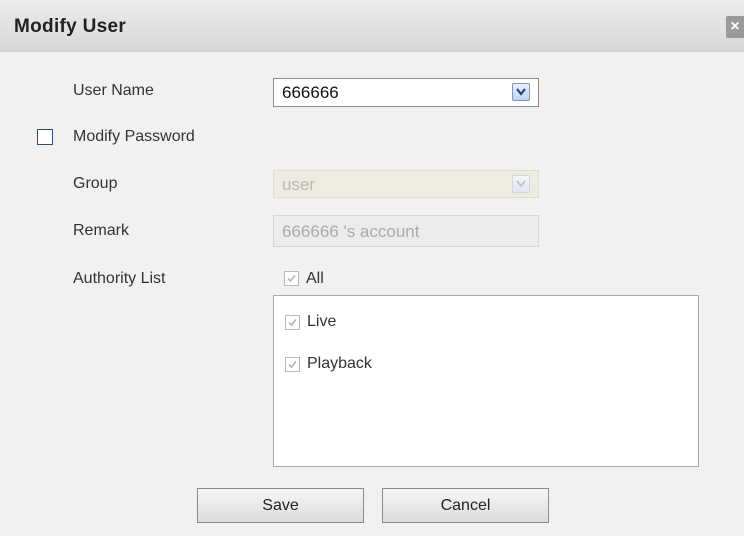  Describe the element at coordinates (292, 364) in the screenshot. I see `authority-playback-checkbox` at that location.